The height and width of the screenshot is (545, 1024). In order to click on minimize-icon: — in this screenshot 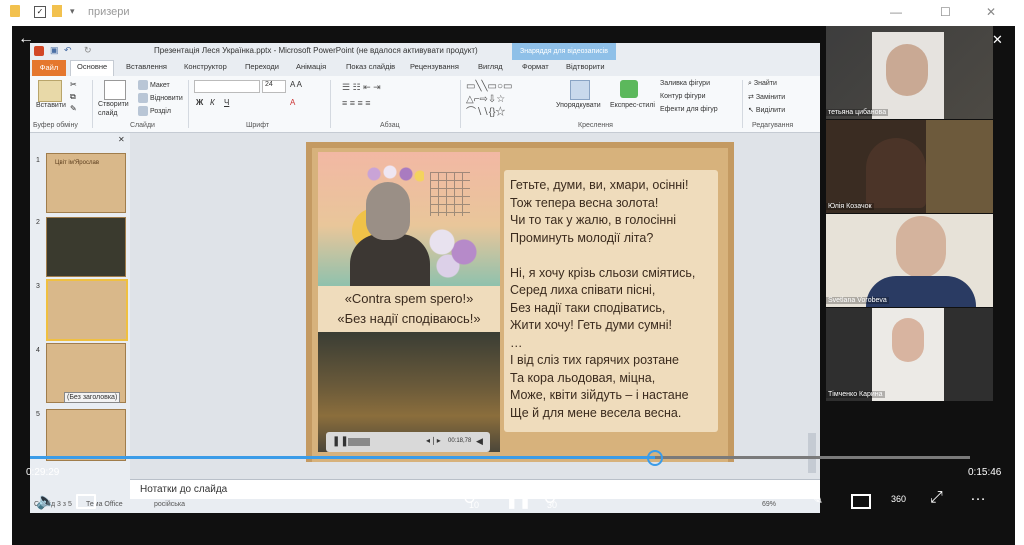, I will do `click(896, 12)`.